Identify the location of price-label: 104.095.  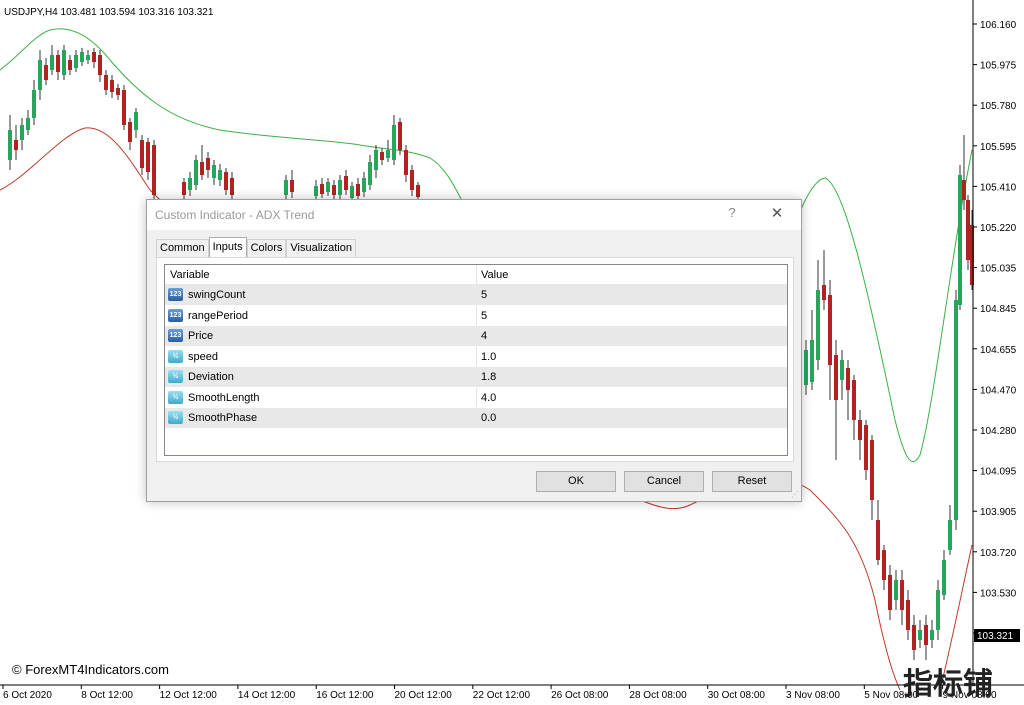
(998, 472).